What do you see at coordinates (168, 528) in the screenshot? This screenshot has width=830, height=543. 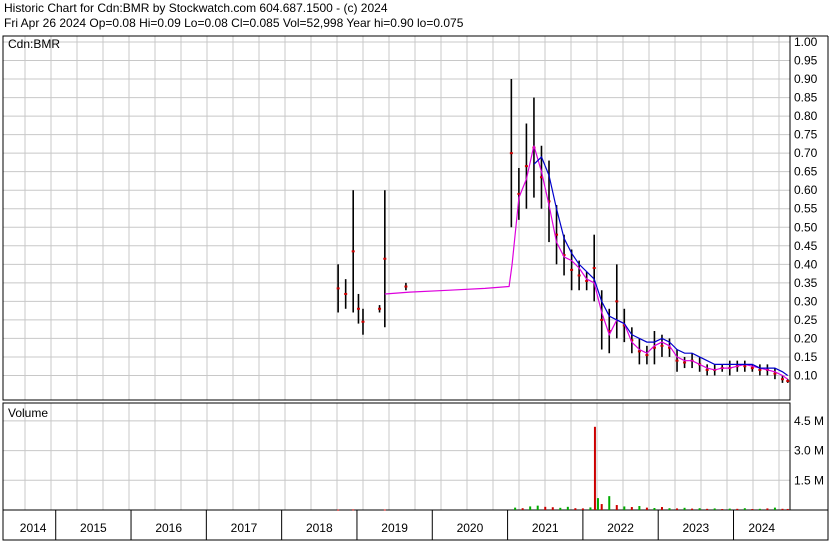 I see `year-label: 2016` at bounding box center [168, 528].